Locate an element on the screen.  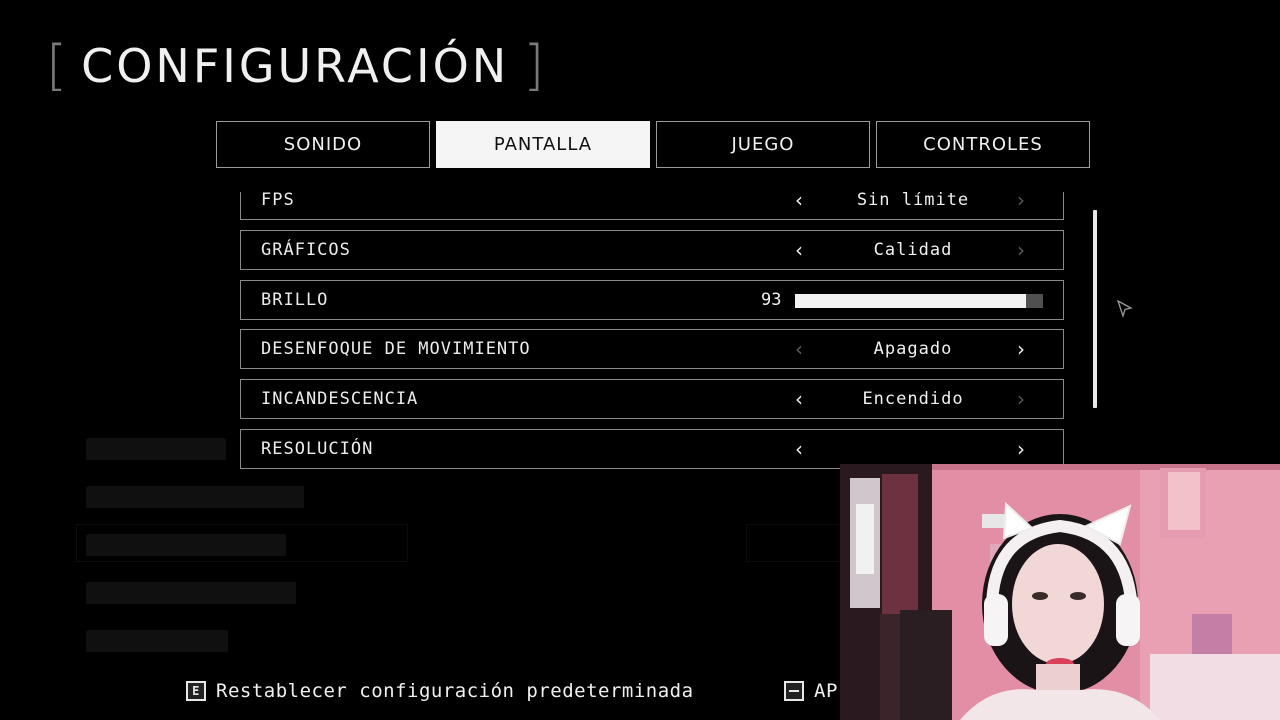
brightness-slider is located at coordinates (919, 301).